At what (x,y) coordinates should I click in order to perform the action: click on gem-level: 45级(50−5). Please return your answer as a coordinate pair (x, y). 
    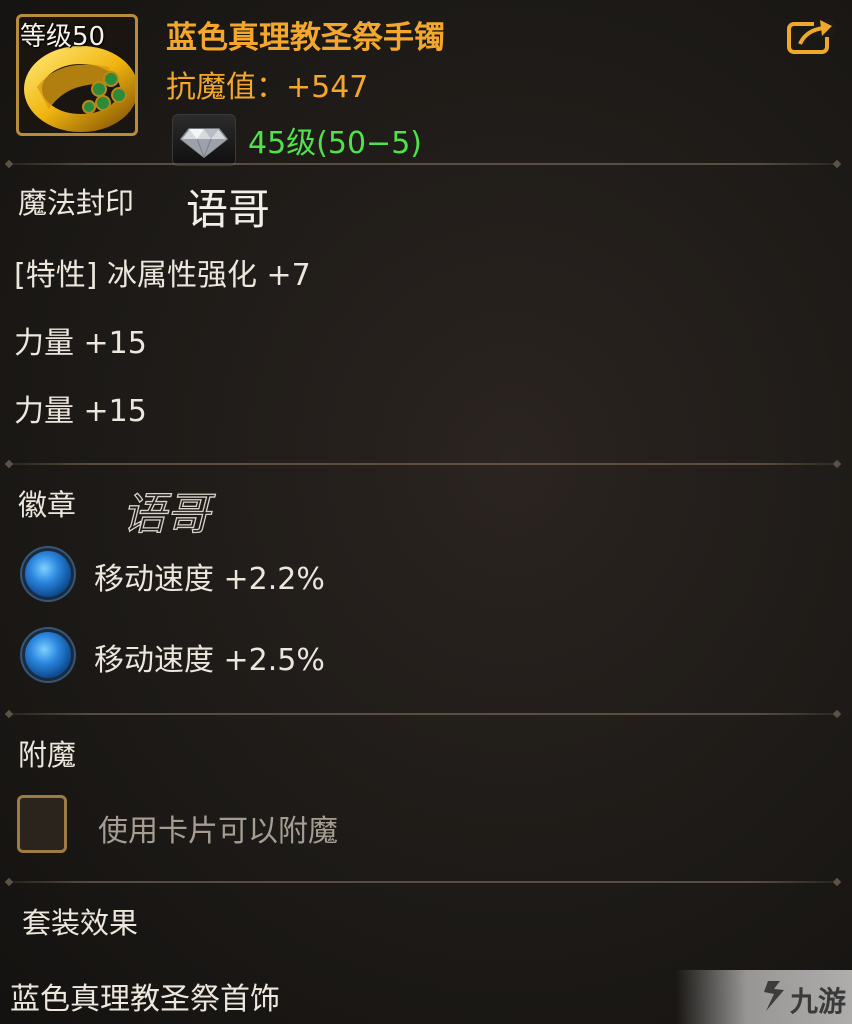
    Looking at the image, I should click on (335, 143).